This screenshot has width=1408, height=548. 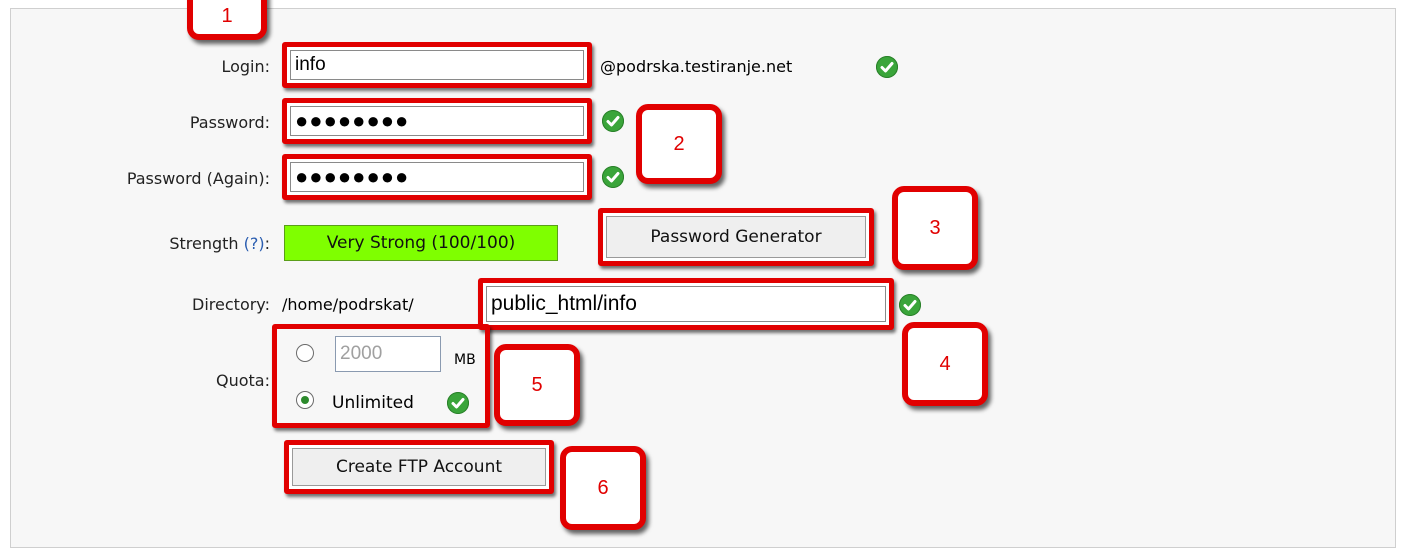 I want to click on password-generator-frame: Password Generator, so click(x=736, y=237).